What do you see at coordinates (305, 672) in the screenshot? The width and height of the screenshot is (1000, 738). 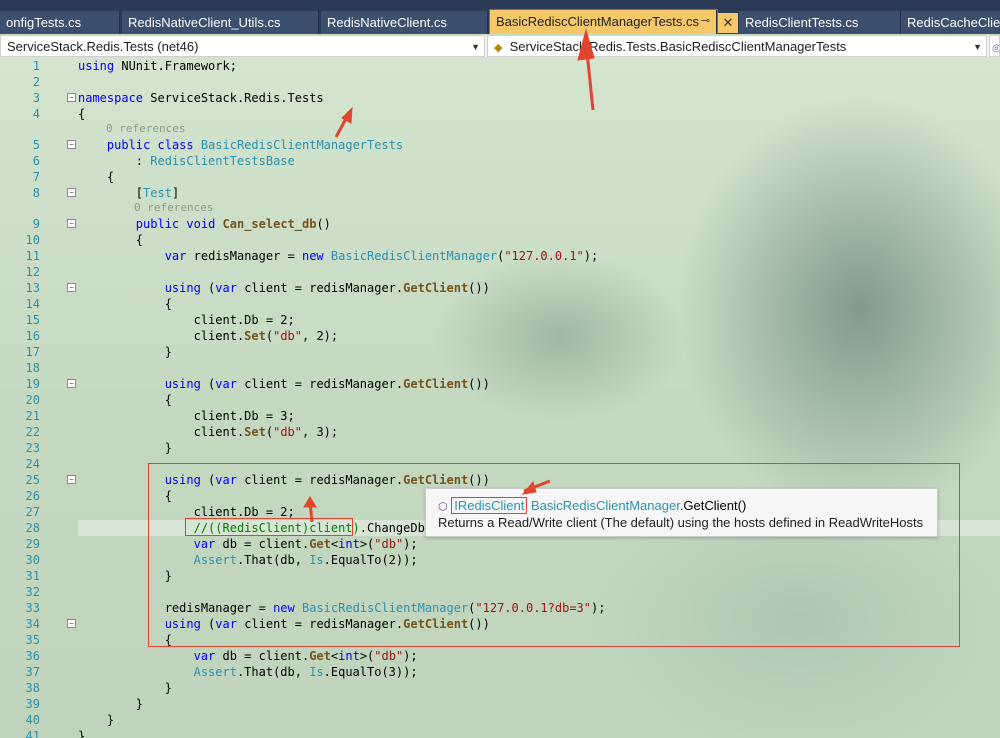 I see `code-line: Assert.That(db, Is.EqualTo(3));` at bounding box center [305, 672].